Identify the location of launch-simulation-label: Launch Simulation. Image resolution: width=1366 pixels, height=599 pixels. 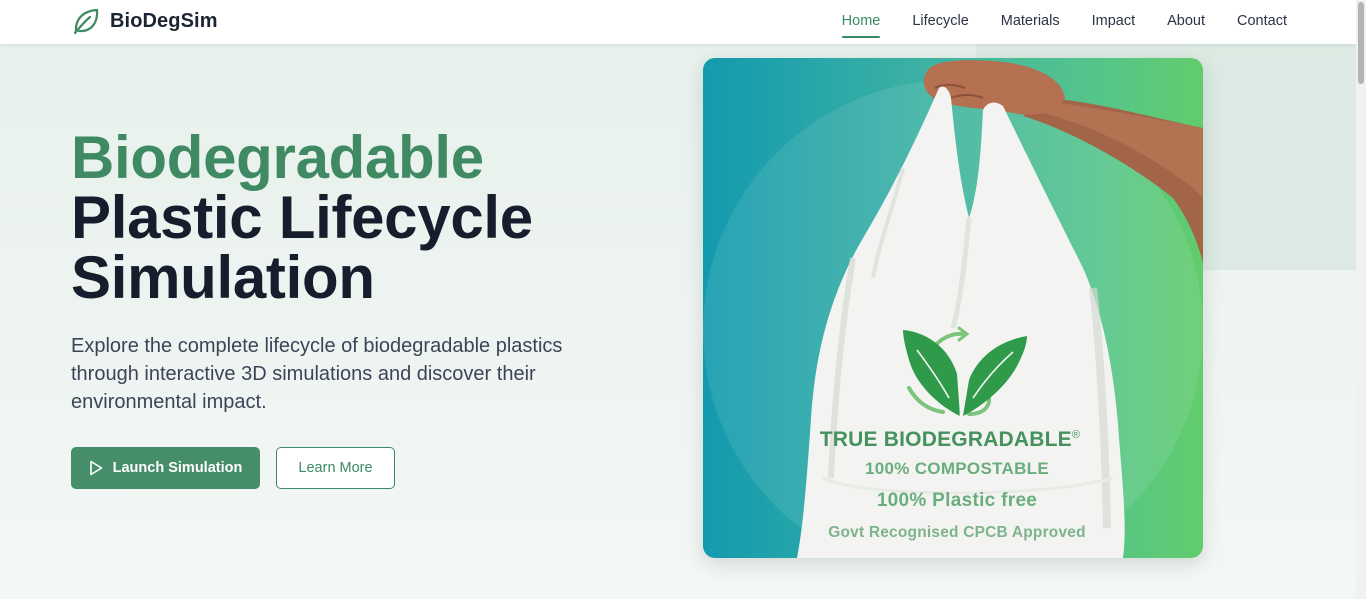
(177, 468).